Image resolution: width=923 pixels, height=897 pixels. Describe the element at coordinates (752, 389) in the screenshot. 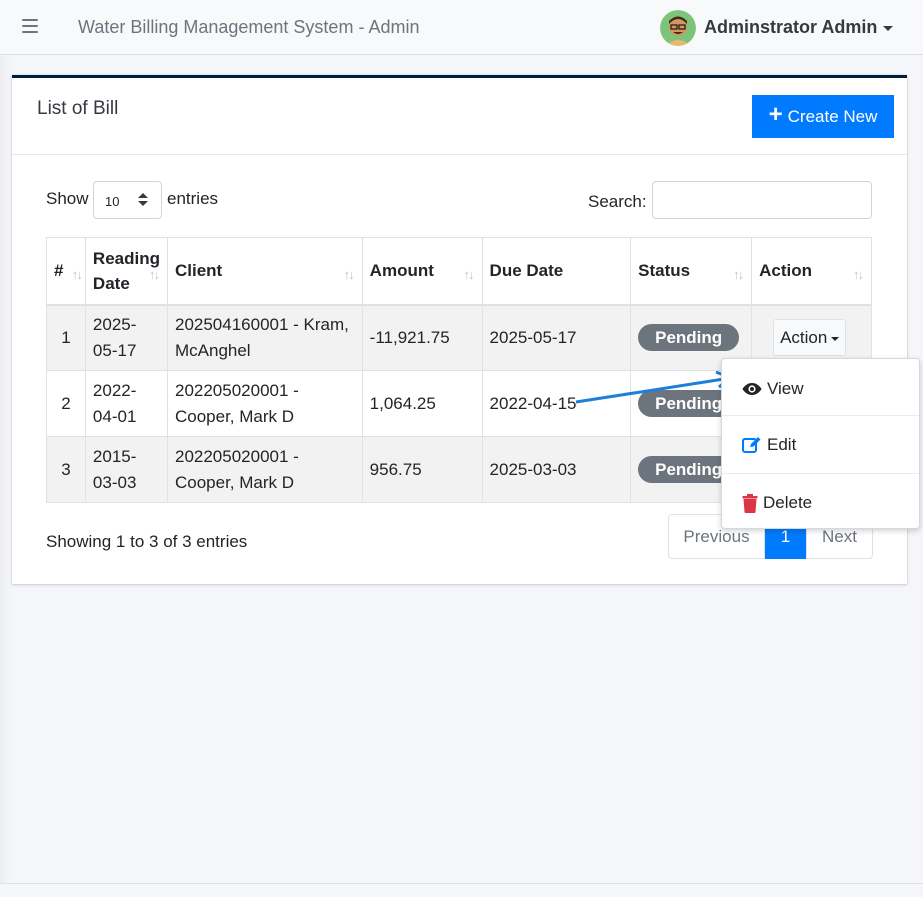

I see `eye-icon` at that location.